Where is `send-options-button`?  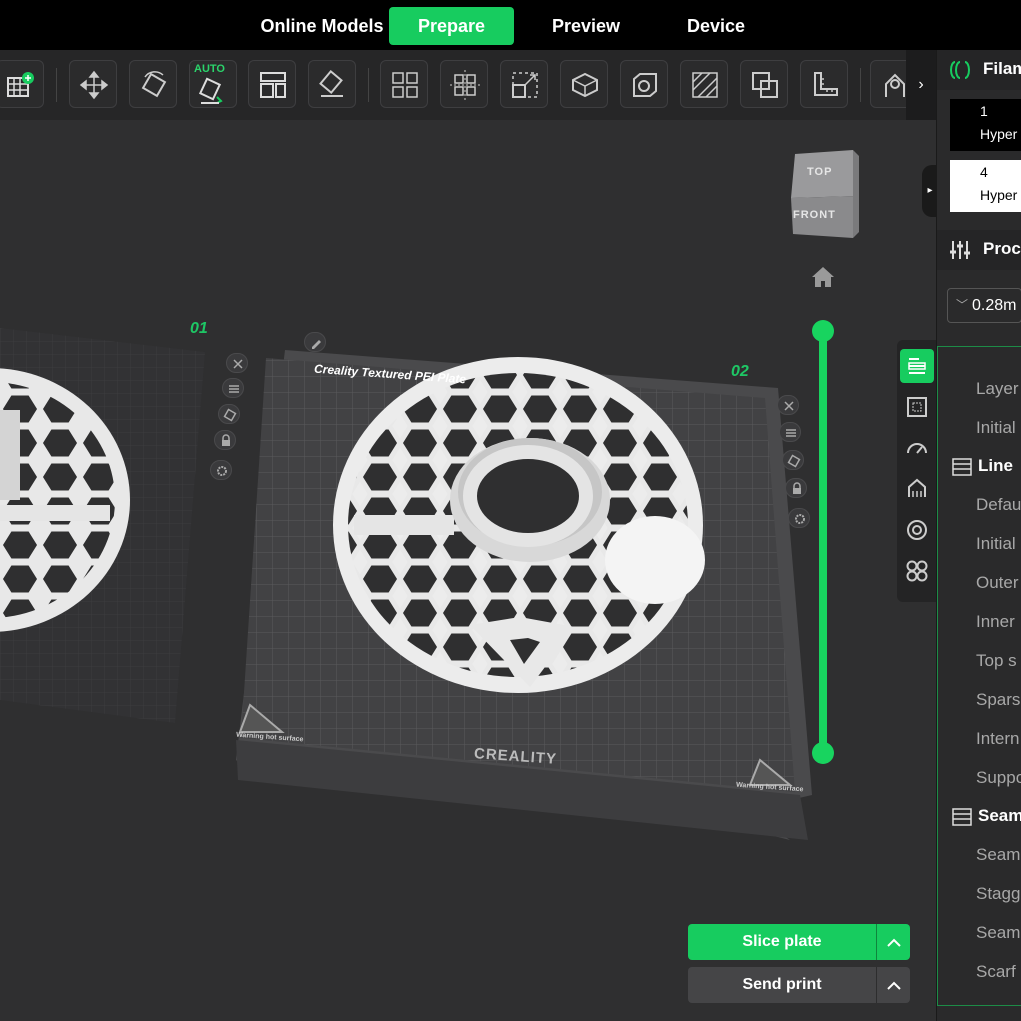
send-options-button is located at coordinates (893, 985).